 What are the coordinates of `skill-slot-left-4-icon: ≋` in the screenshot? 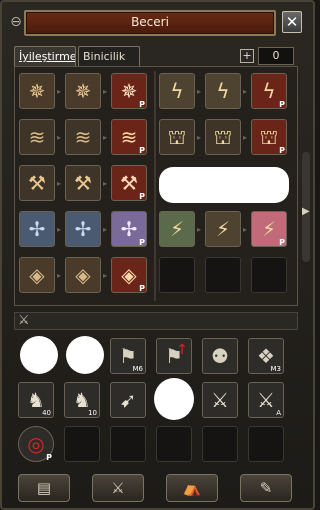 It's located at (37, 137).